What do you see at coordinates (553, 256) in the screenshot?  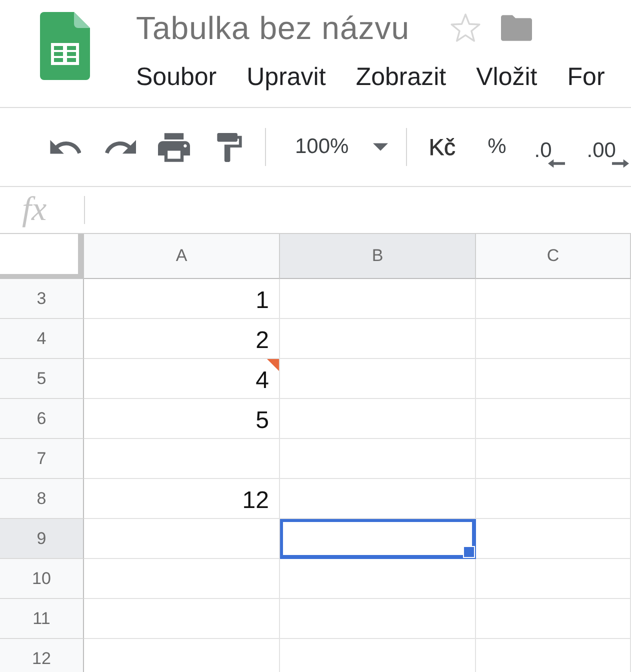 I see `column-header: C` at bounding box center [553, 256].